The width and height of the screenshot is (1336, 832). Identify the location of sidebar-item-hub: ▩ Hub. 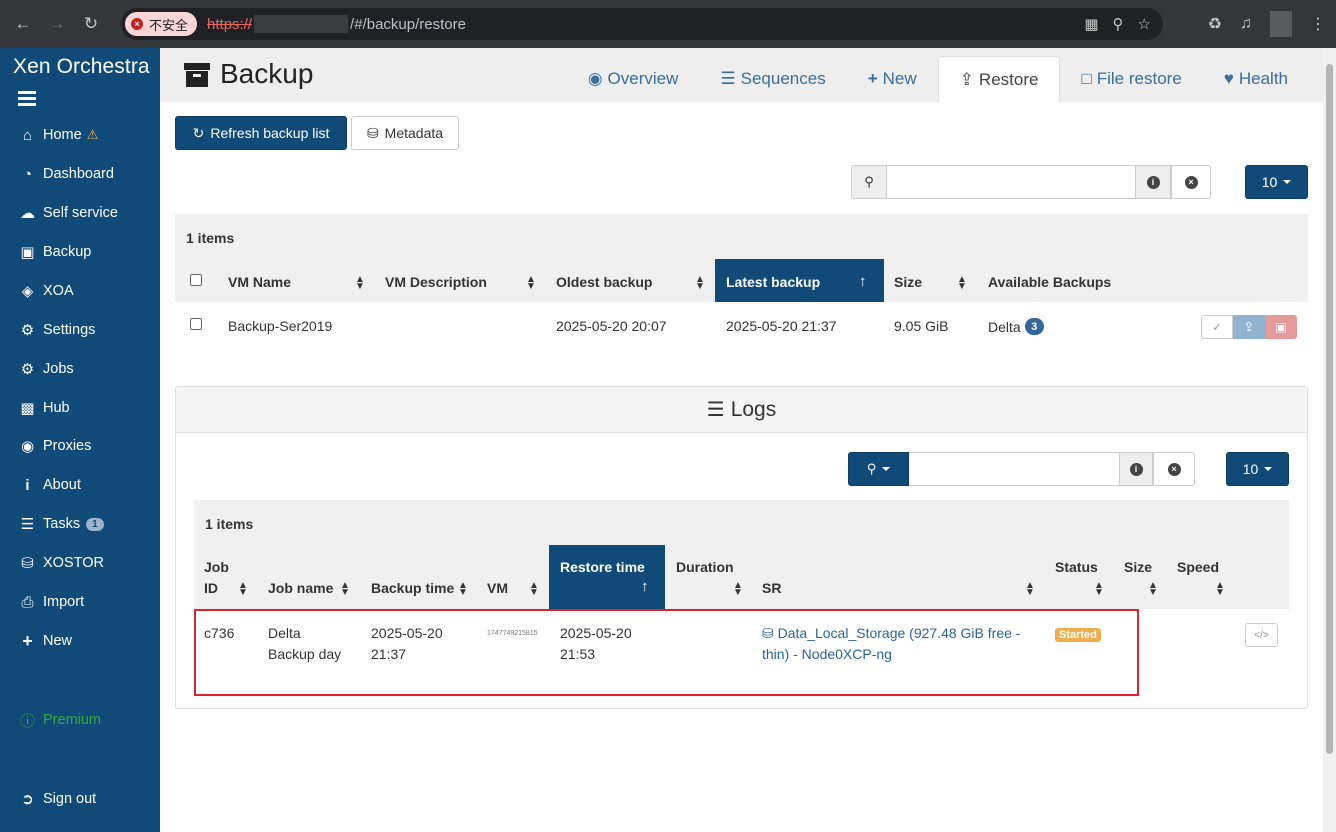
(43, 408).